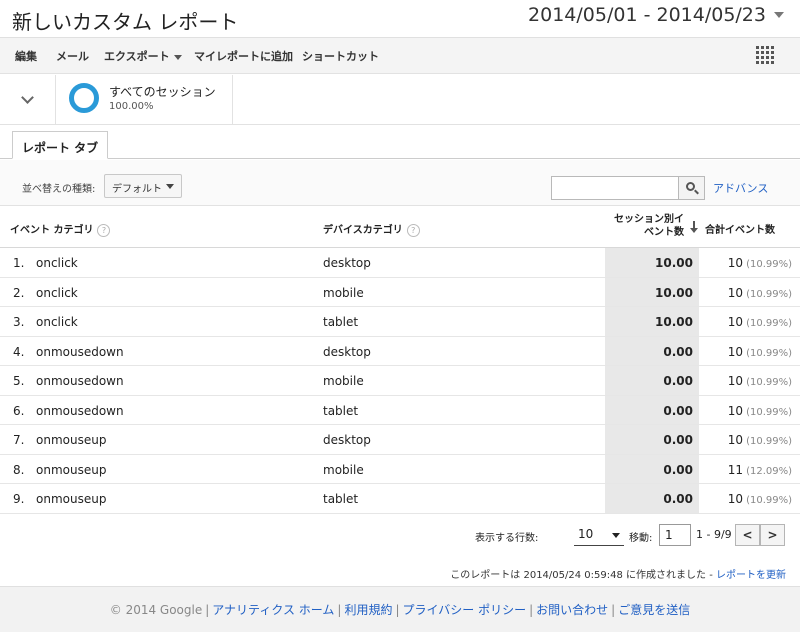  I want to click on refresh-report-link: レポートを更新, so click(751, 575).